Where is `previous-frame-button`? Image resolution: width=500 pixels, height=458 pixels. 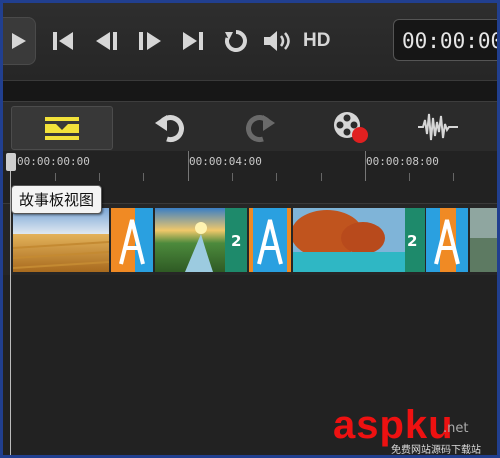 previous-frame-button is located at coordinates (107, 41).